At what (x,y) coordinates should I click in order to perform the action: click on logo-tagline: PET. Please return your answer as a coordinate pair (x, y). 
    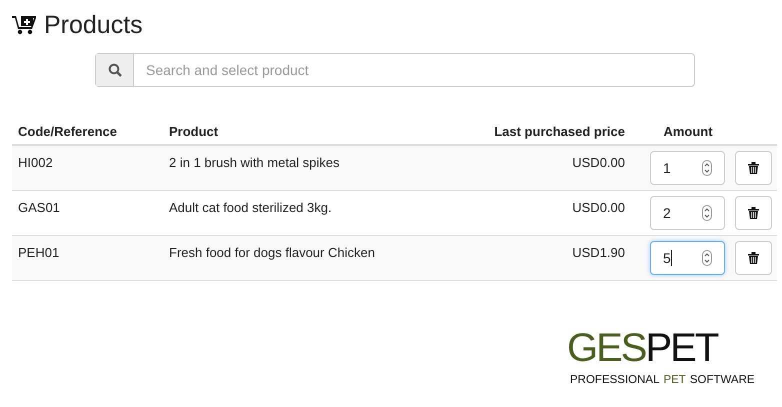
    Looking at the image, I should click on (674, 380).